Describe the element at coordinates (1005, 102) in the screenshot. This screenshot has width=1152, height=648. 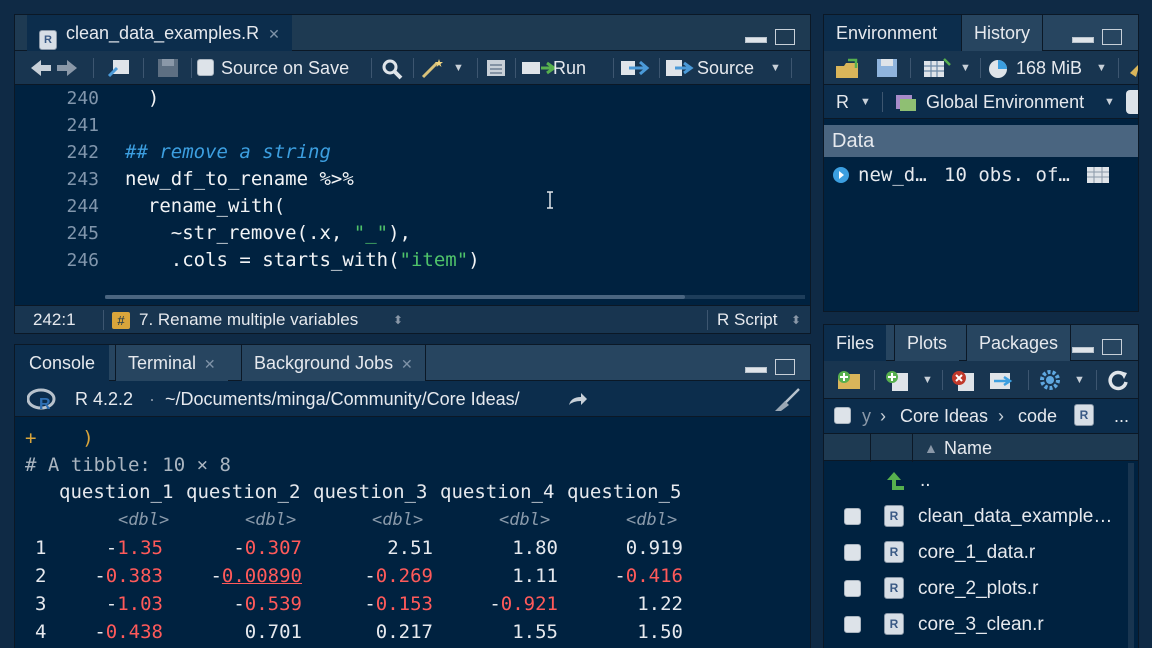
I see `environment-scope: Global Environment` at that location.